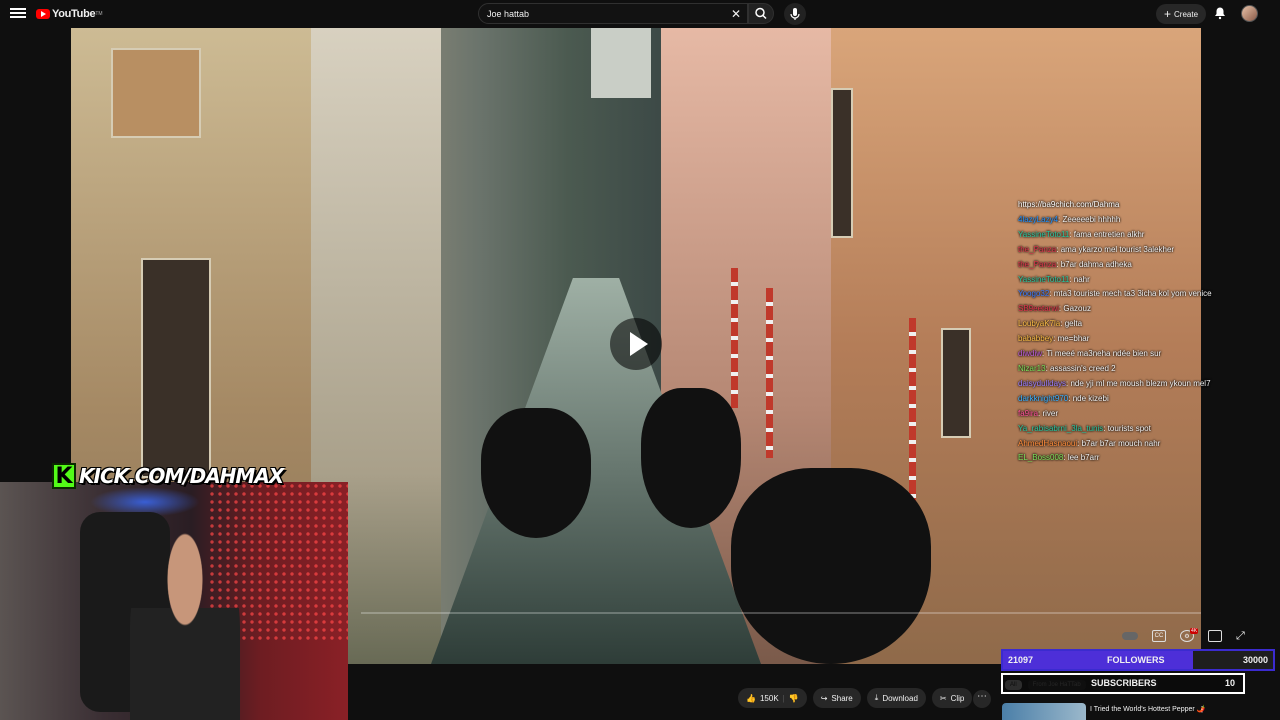  Describe the element at coordinates (1038, 309) in the screenshot. I see `chat-username: SB9eetarwi` at that location.